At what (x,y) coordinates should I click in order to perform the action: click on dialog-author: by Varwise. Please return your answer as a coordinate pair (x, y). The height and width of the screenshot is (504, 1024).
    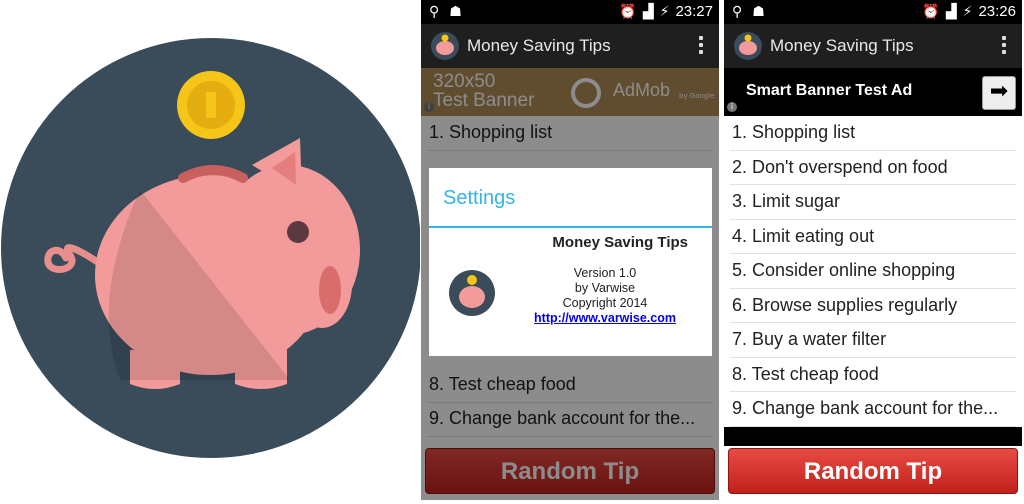
    Looking at the image, I should click on (605, 288).